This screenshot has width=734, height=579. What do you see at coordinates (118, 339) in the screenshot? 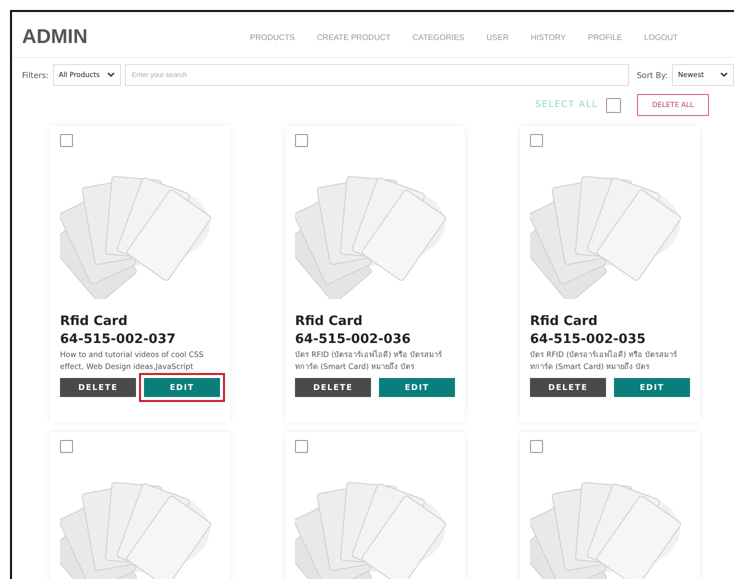
I see `product-code: 64-515-002-037` at bounding box center [118, 339].